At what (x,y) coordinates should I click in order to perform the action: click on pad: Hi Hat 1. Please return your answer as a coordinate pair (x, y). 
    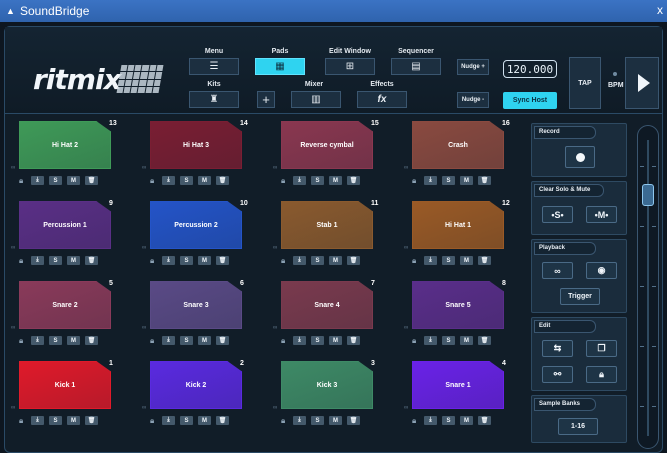
    Looking at the image, I should click on (458, 225).